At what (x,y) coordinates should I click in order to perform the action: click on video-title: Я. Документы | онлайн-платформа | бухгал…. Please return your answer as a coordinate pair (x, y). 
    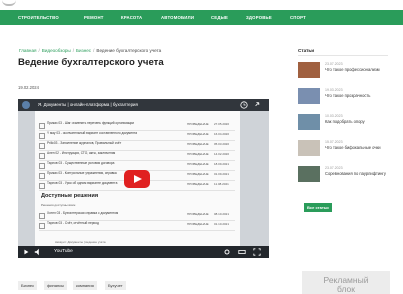
    Looking at the image, I should click on (88, 104).